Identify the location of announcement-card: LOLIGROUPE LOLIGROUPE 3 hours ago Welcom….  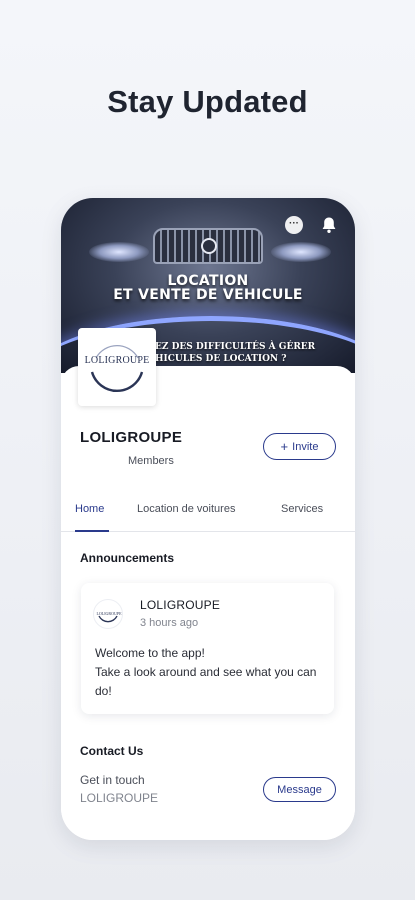
(207, 648).